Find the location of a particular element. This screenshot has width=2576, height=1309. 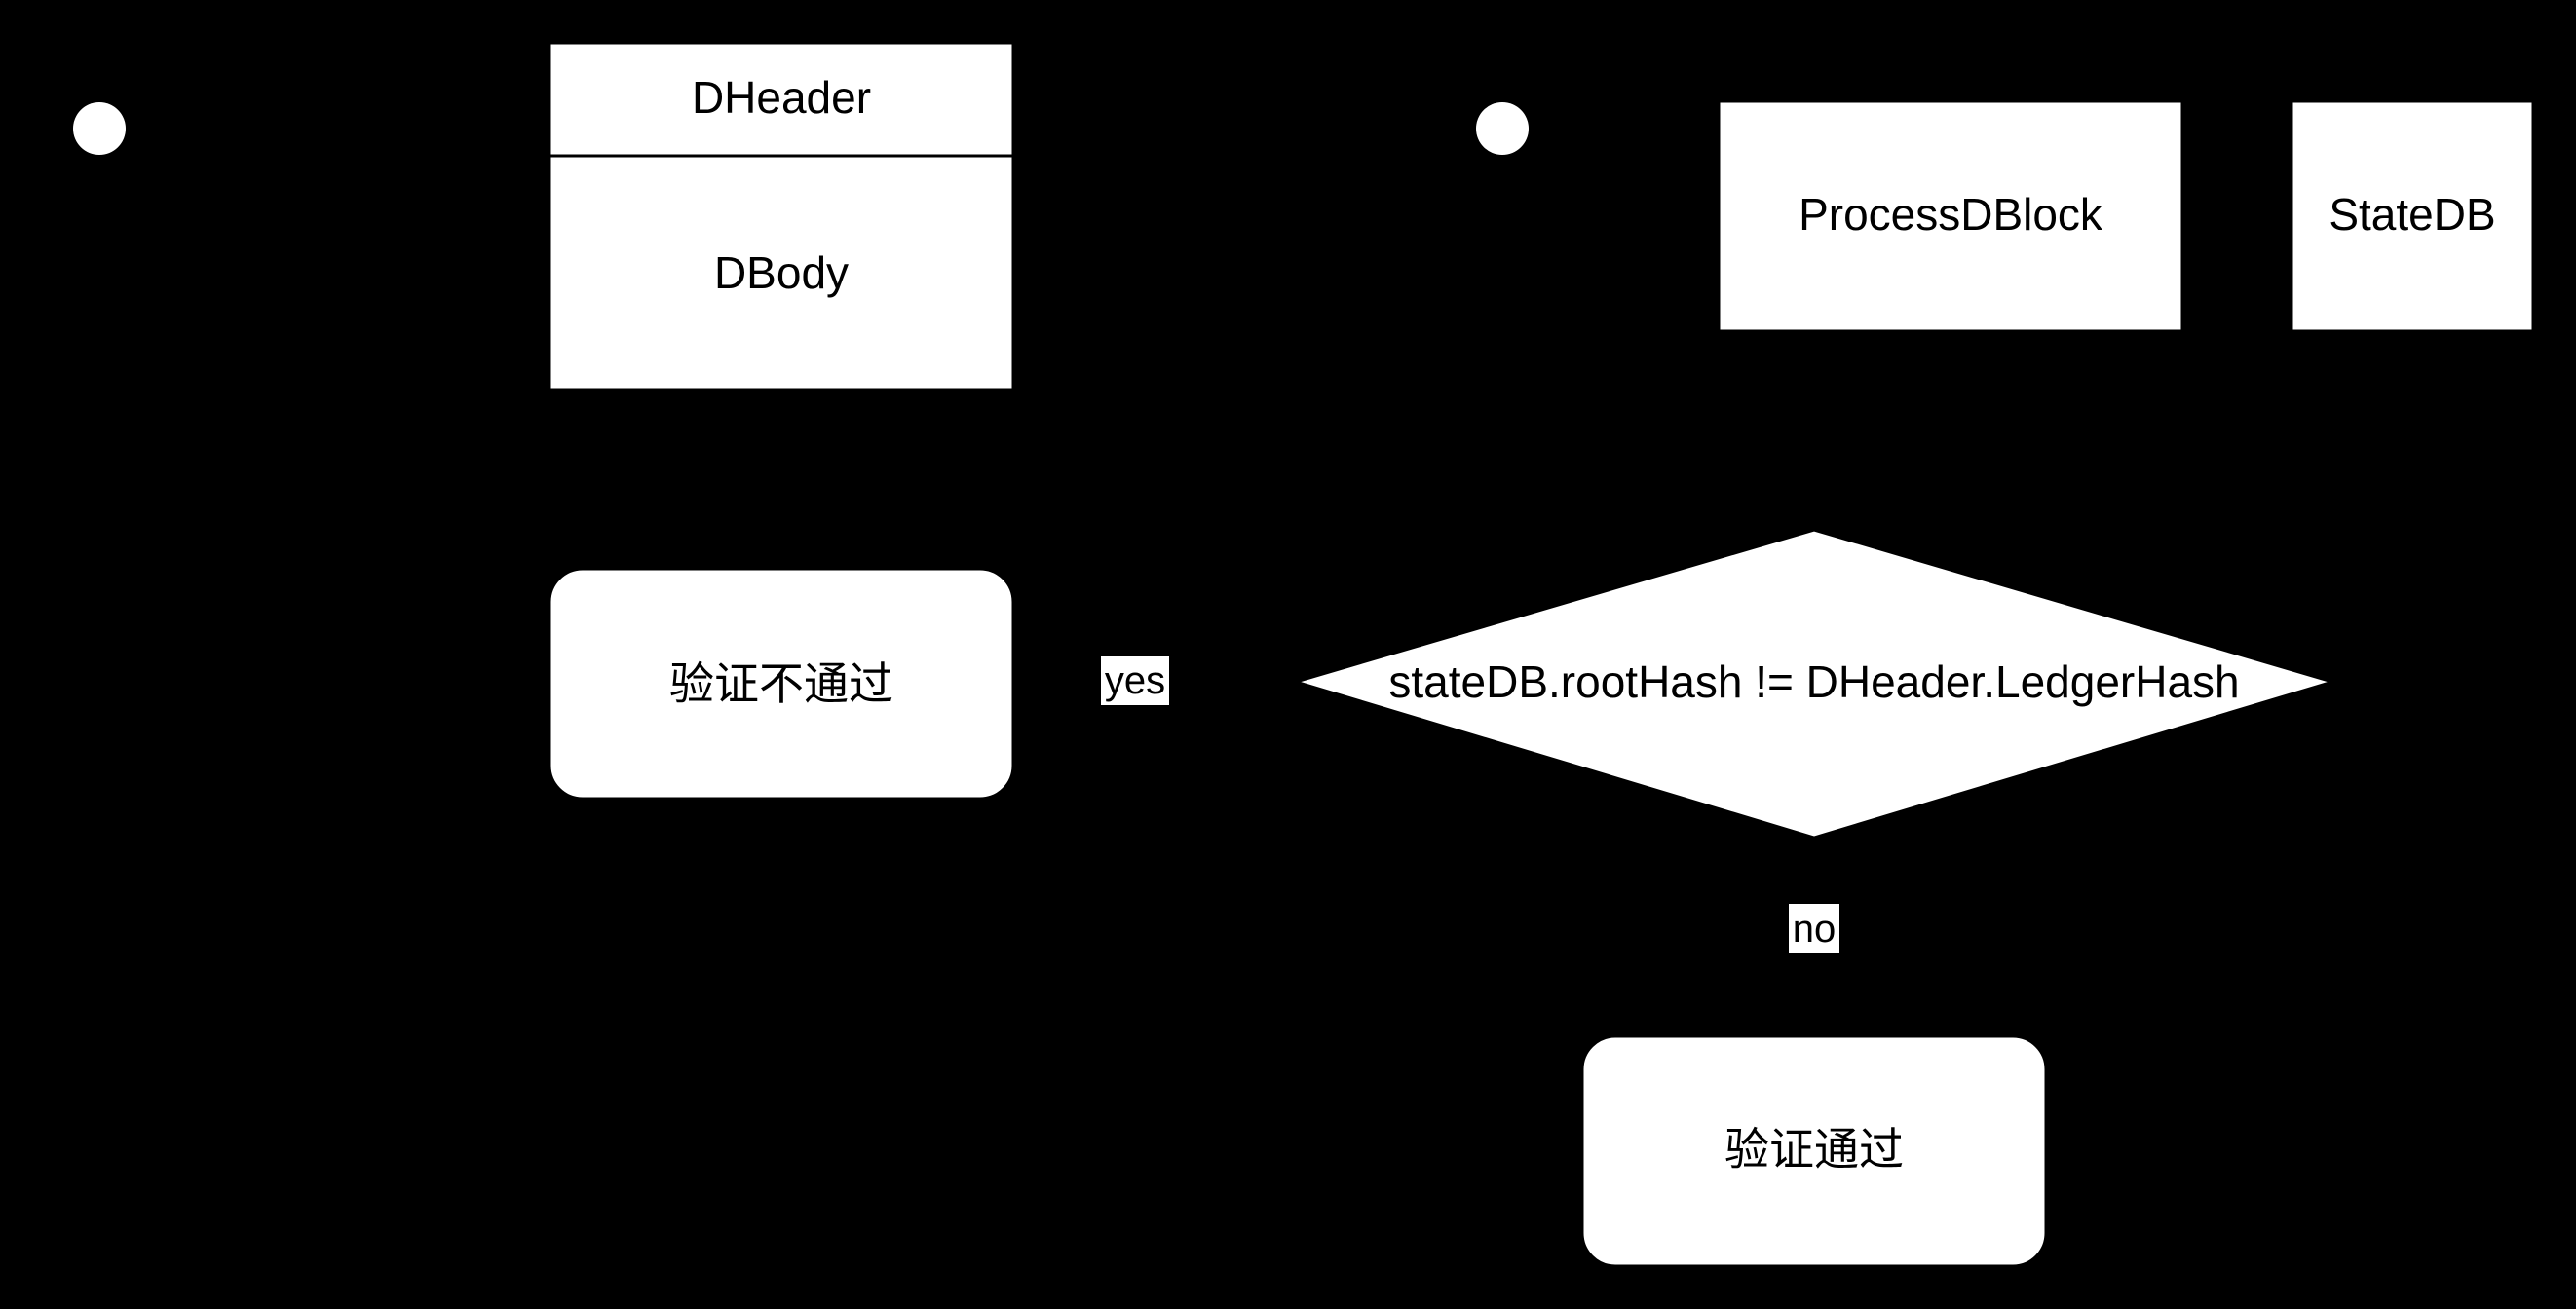

verify-pass-node: 验证通过 is located at coordinates (1814, 1151).